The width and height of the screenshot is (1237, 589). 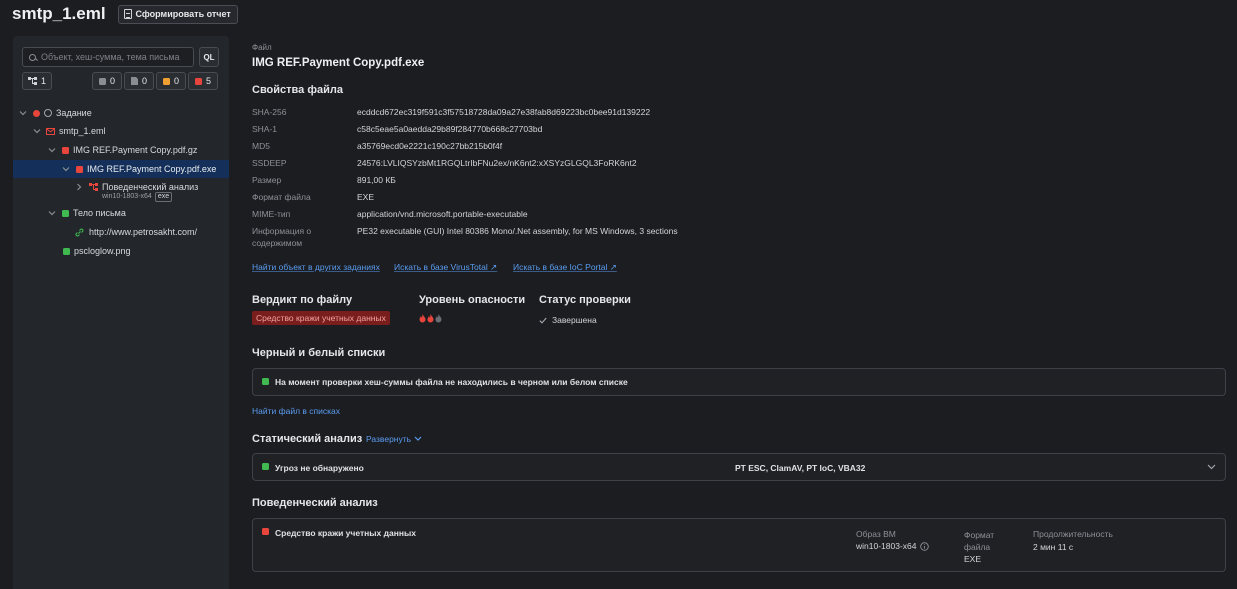 I want to click on behavior-icon, so click(x=93, y=187).